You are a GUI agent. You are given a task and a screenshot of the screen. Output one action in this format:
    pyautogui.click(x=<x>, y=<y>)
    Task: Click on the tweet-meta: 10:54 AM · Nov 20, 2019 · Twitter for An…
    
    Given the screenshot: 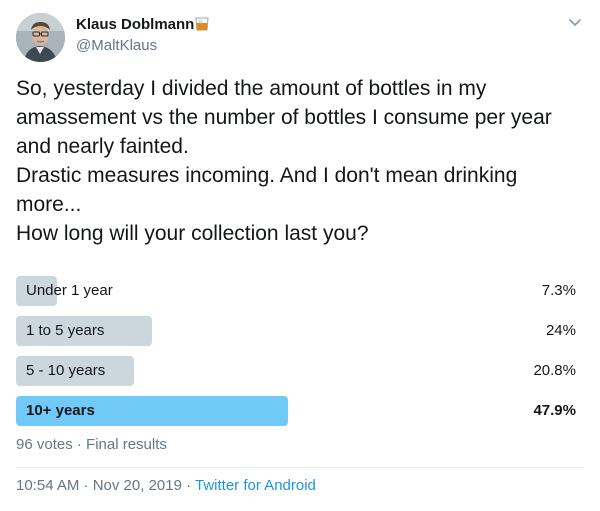 What is the action you would take?
    pyautogui.click(x=166, y=486)
    